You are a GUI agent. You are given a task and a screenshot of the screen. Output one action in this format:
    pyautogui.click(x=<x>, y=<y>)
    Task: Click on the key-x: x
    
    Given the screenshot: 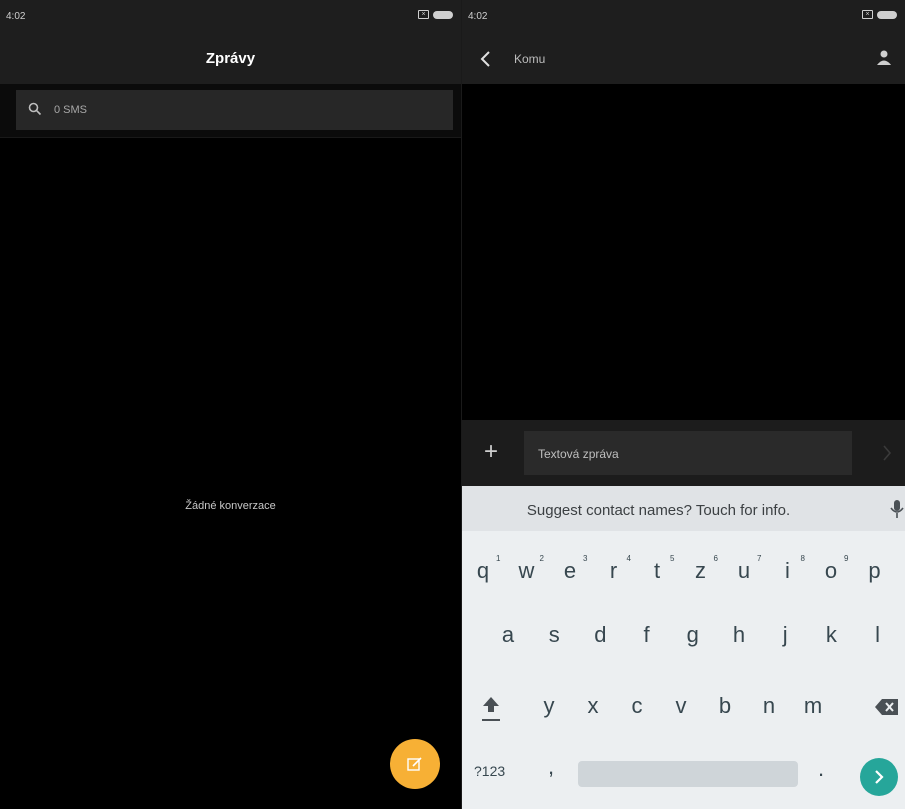 What is the action you would take?
    pyautogui.click(x=593, y=706)
    